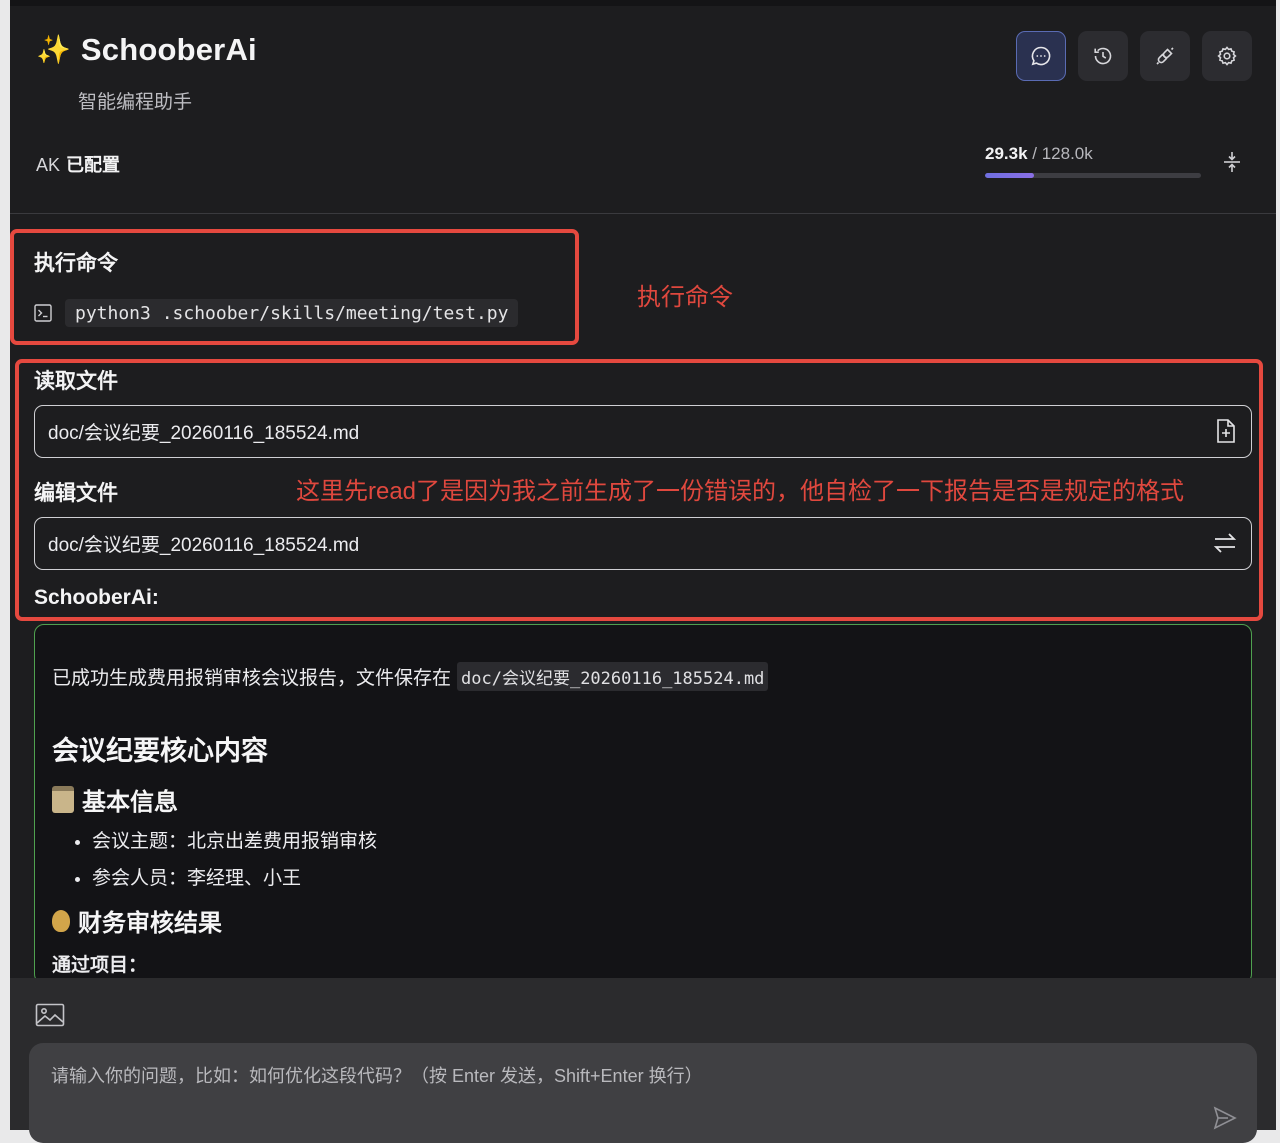 The image size is (1280, 1143). Describe the element at coordinates (53, 49) in the screenshot. I see `sparkle-icon: ✨` at that location.